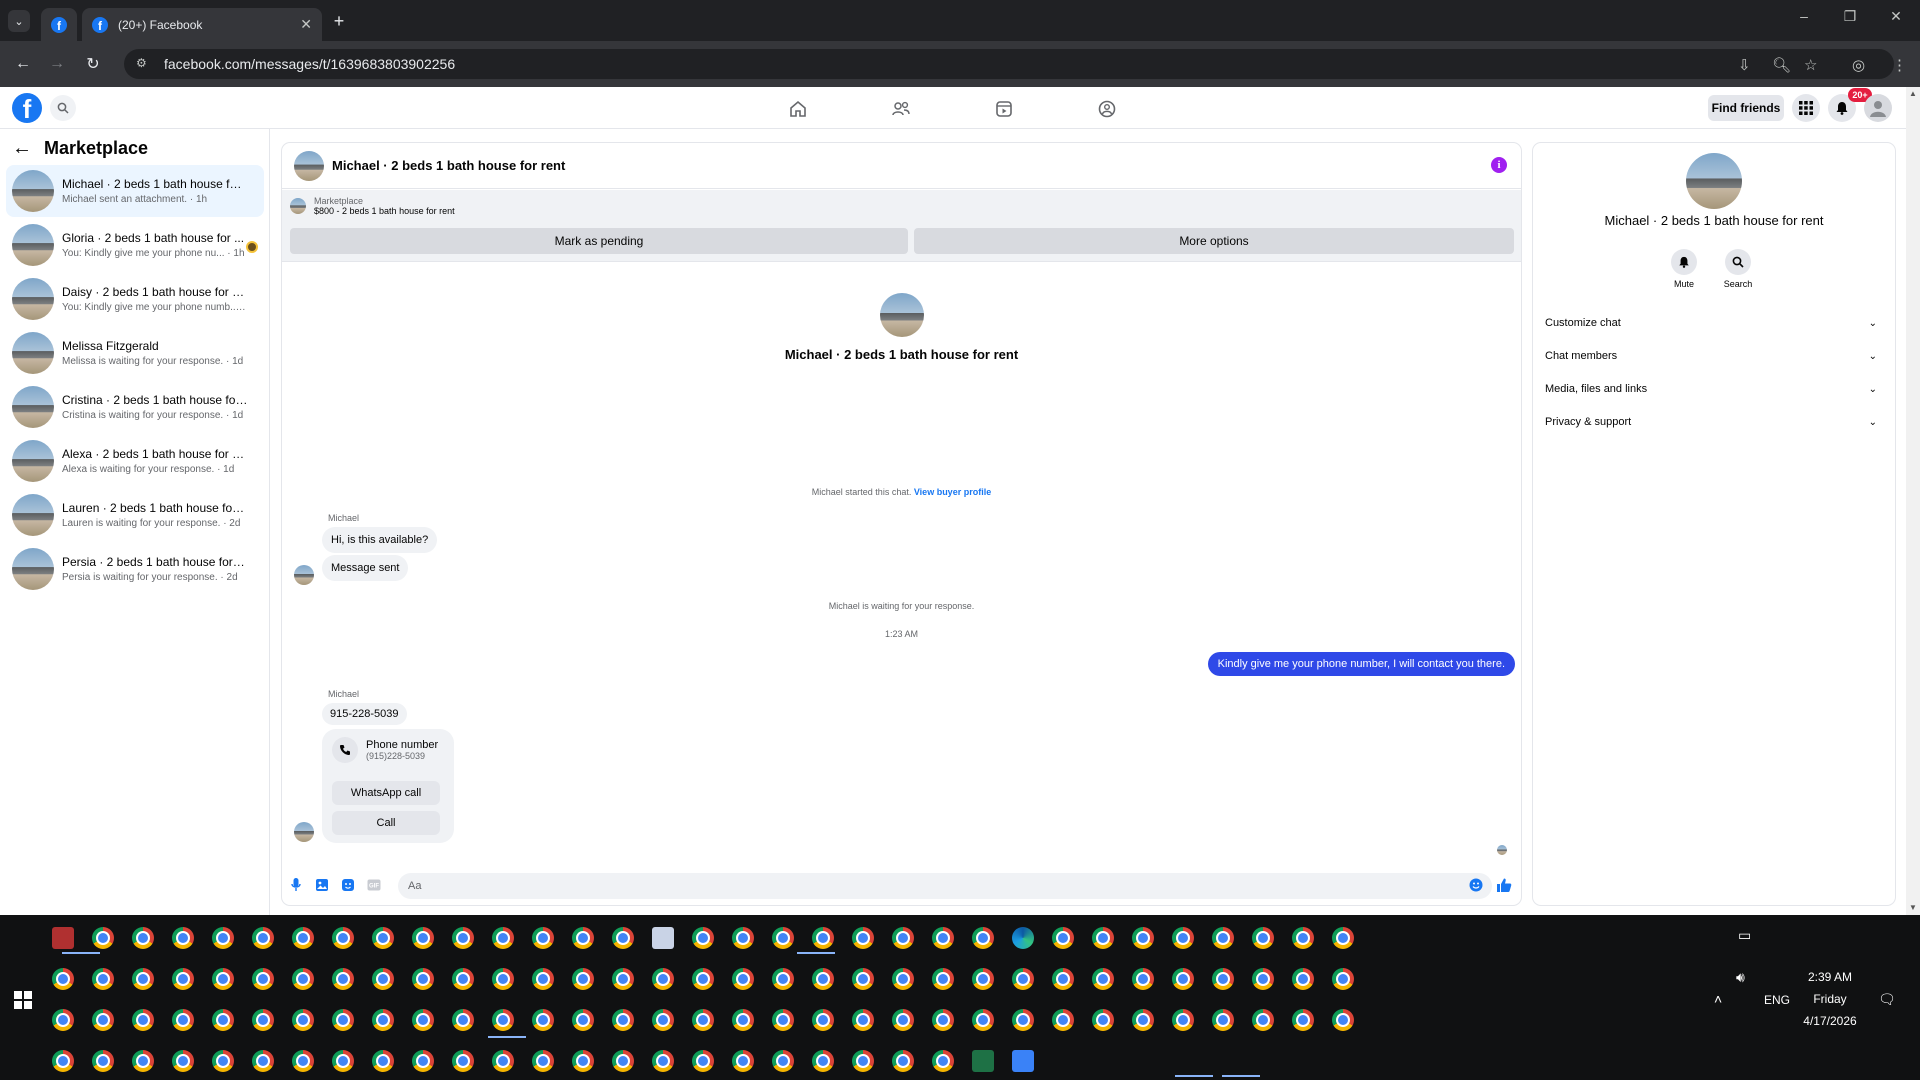 This screenshot has height=1080, width=1920. I want to click on volume-icon: 🔊︎, so click(1740, 977).